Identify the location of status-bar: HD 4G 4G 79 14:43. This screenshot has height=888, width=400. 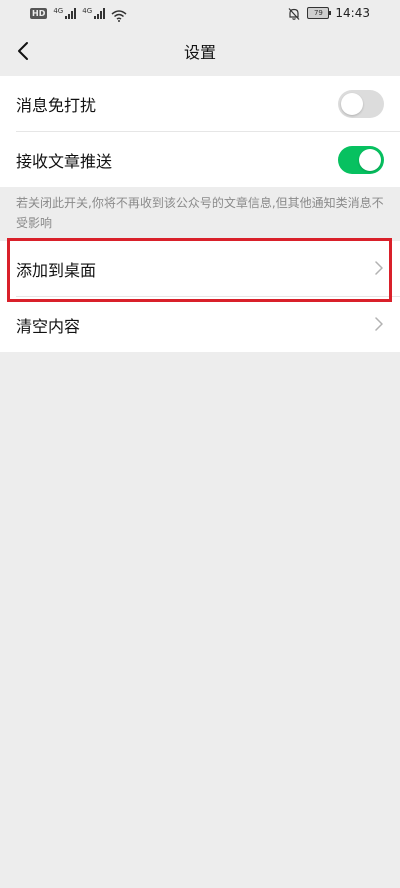
(200, 14).